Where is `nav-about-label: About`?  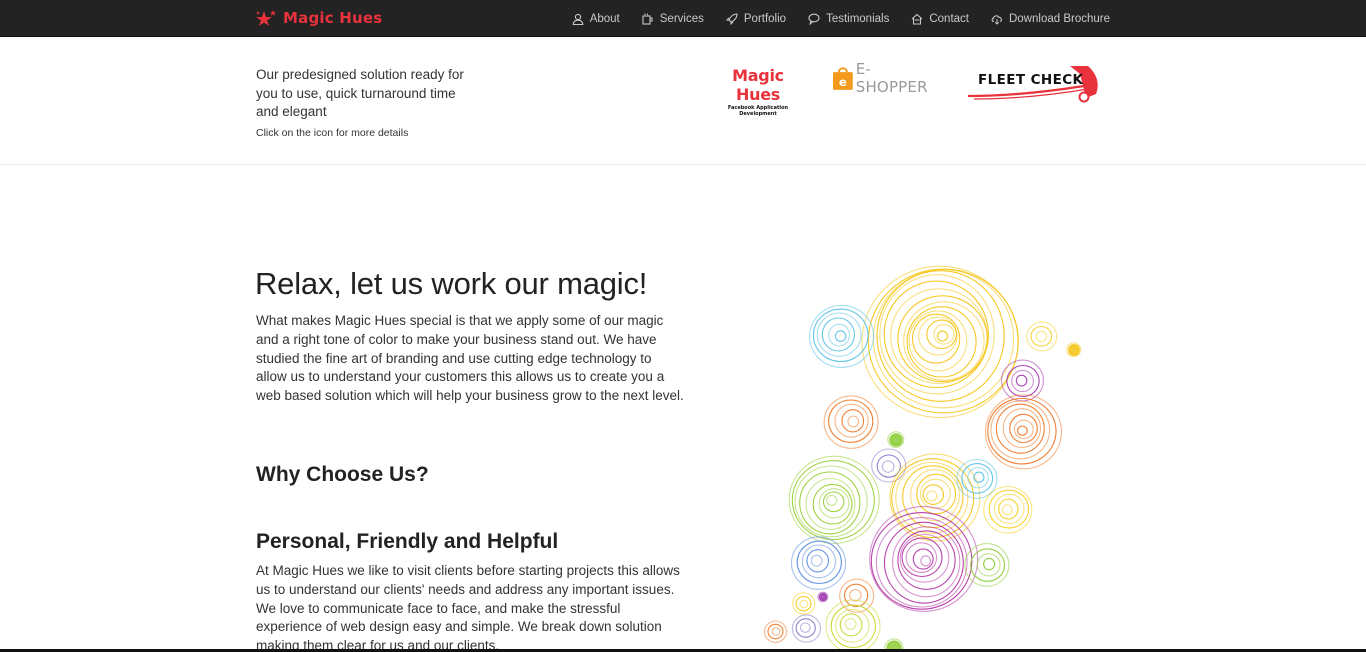
nav-about-label: About is located at coordinates (604, 18).